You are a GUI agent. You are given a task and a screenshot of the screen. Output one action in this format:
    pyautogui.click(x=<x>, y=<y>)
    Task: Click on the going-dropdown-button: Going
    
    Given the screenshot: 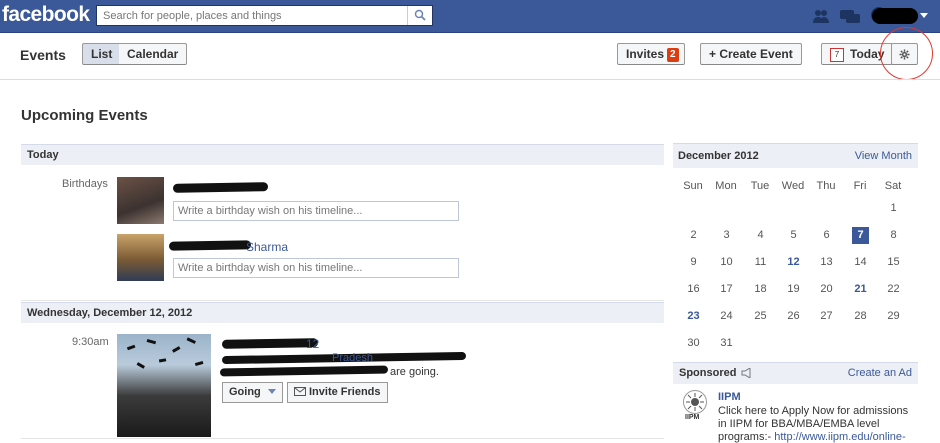 What is the action you would take?
    pyautogui.click(x=252, y=392)
    